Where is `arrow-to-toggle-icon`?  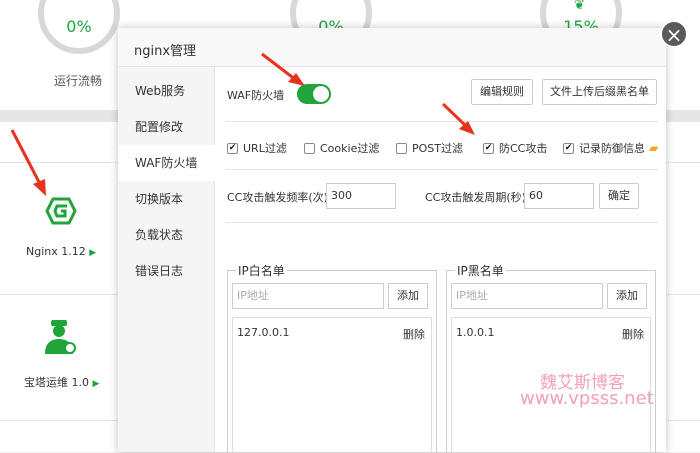 arrow-to-toggle-icon is located at coordinates (283, 69).